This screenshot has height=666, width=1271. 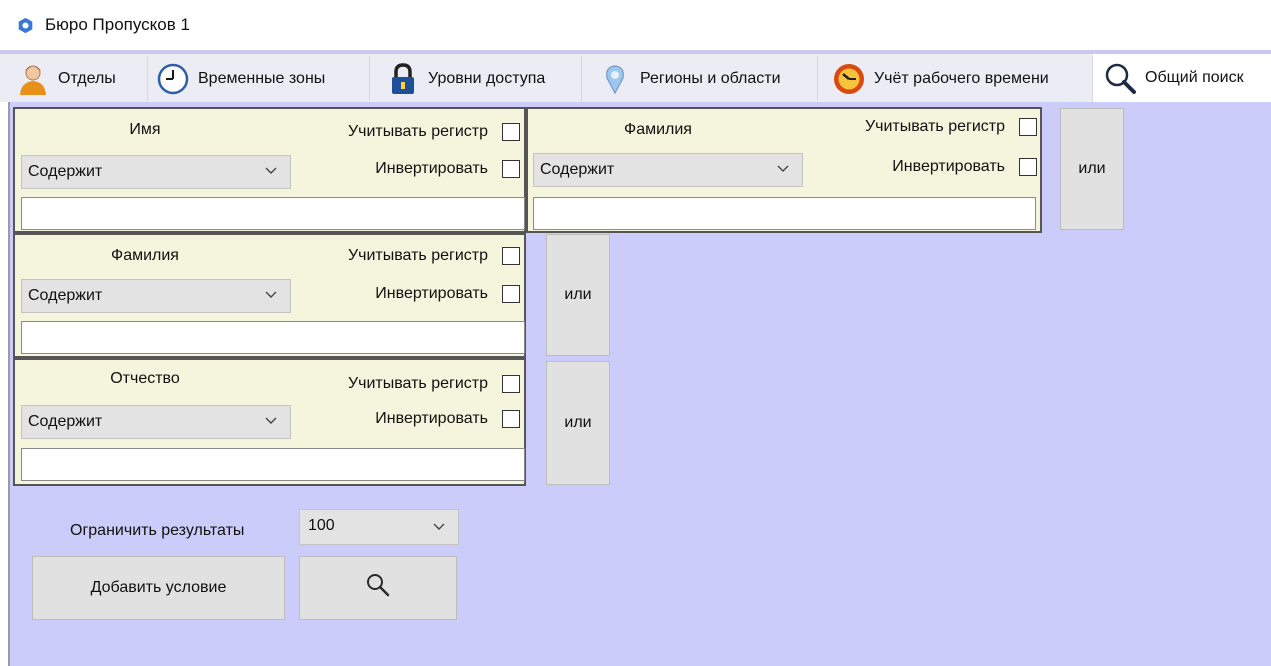 I want to click on limit-results-select: 100, so click(x=379, y=527).